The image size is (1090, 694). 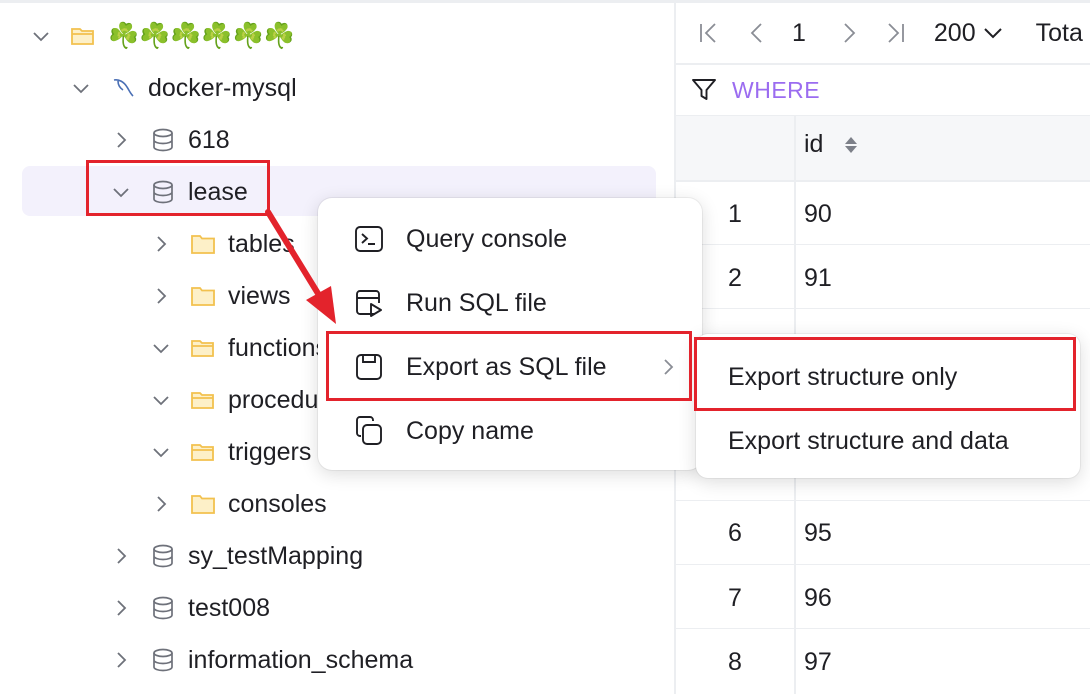 What do you see at coordinates (369, 431) in the screenshot?
I see `copy-icon` at bounding box center [369, 431].